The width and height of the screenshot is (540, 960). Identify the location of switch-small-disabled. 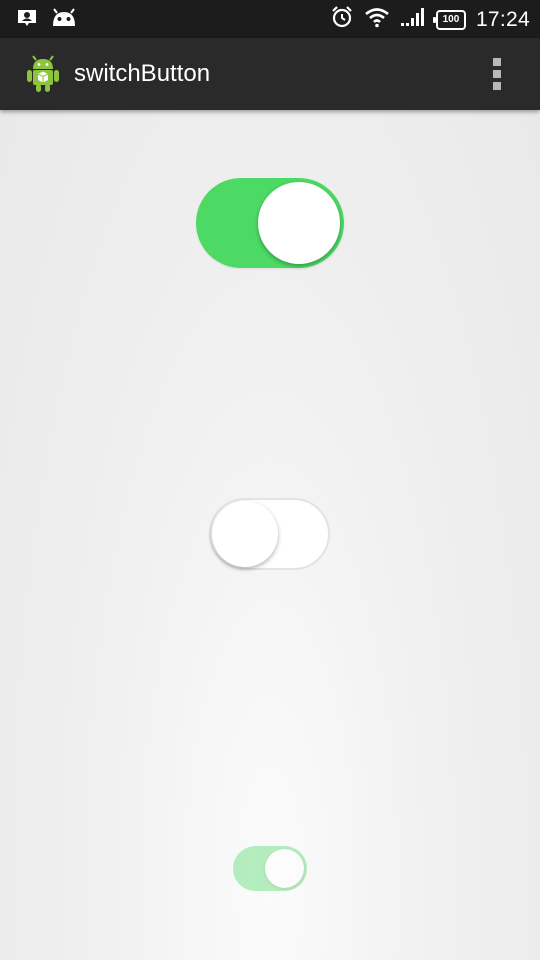
(270, 868).